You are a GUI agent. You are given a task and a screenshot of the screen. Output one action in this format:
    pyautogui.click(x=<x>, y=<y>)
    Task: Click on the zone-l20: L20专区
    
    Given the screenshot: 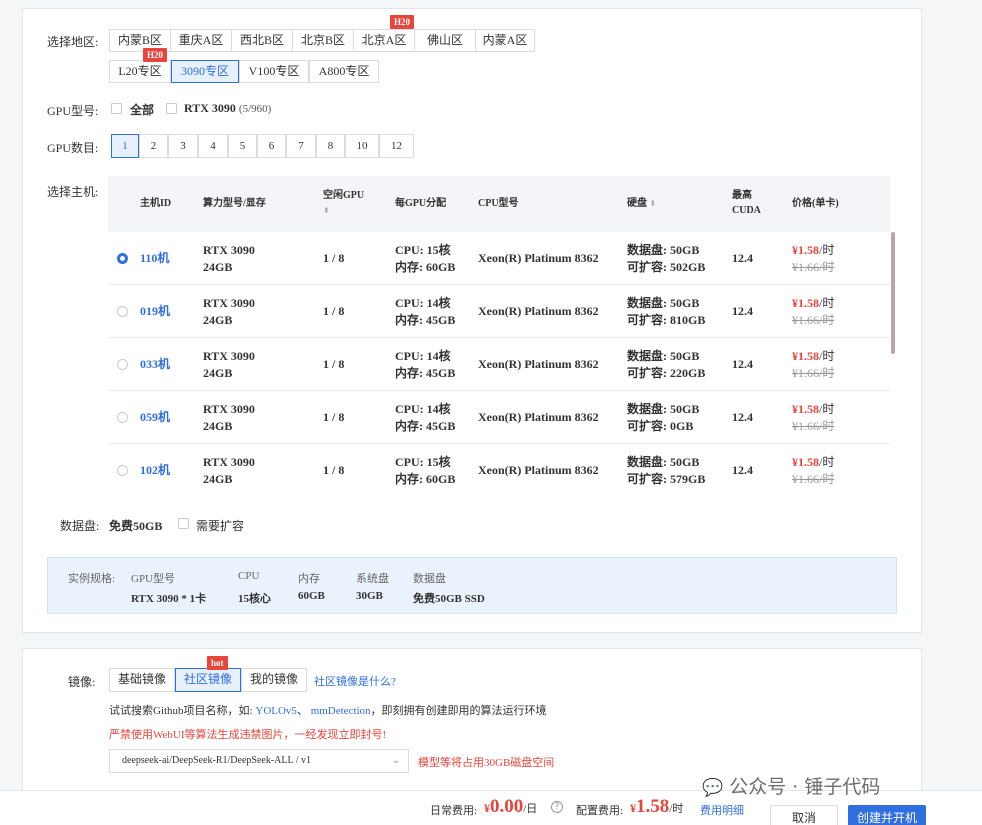 What is the action you would take?
    pyautogui.click(x=140, y=71)
    